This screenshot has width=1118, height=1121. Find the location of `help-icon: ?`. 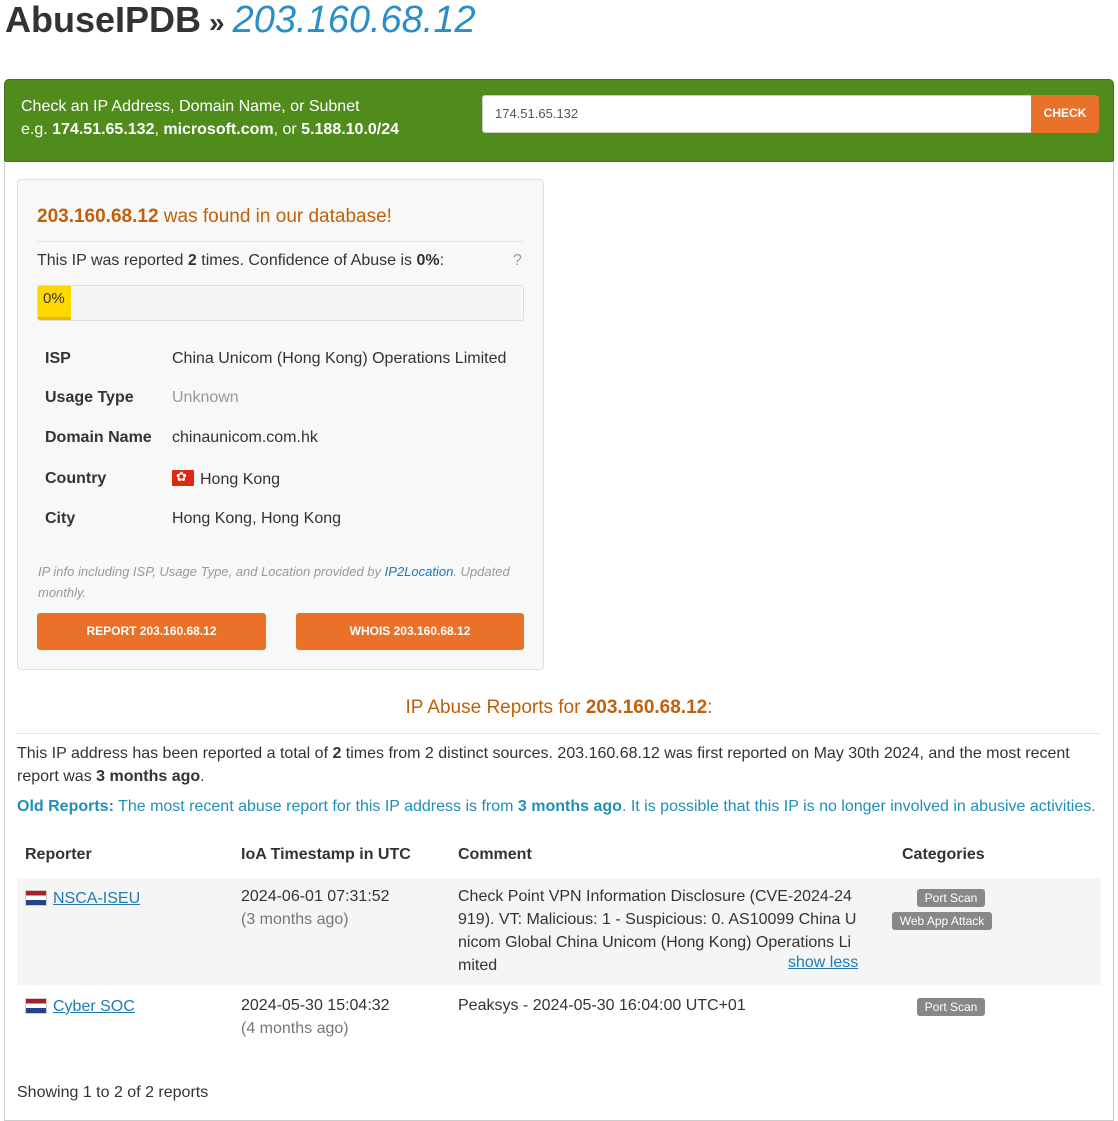

help-icon: ? is located at coordinates (517, 261).